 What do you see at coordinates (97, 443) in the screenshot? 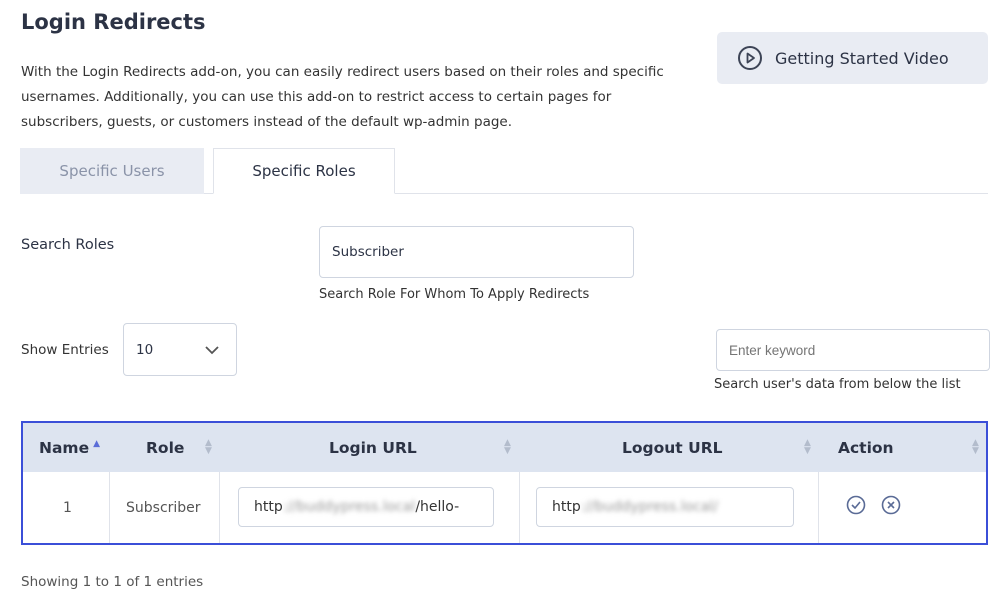
I see `sort-asc-icon: ▲` at bounding box center [97, 443].